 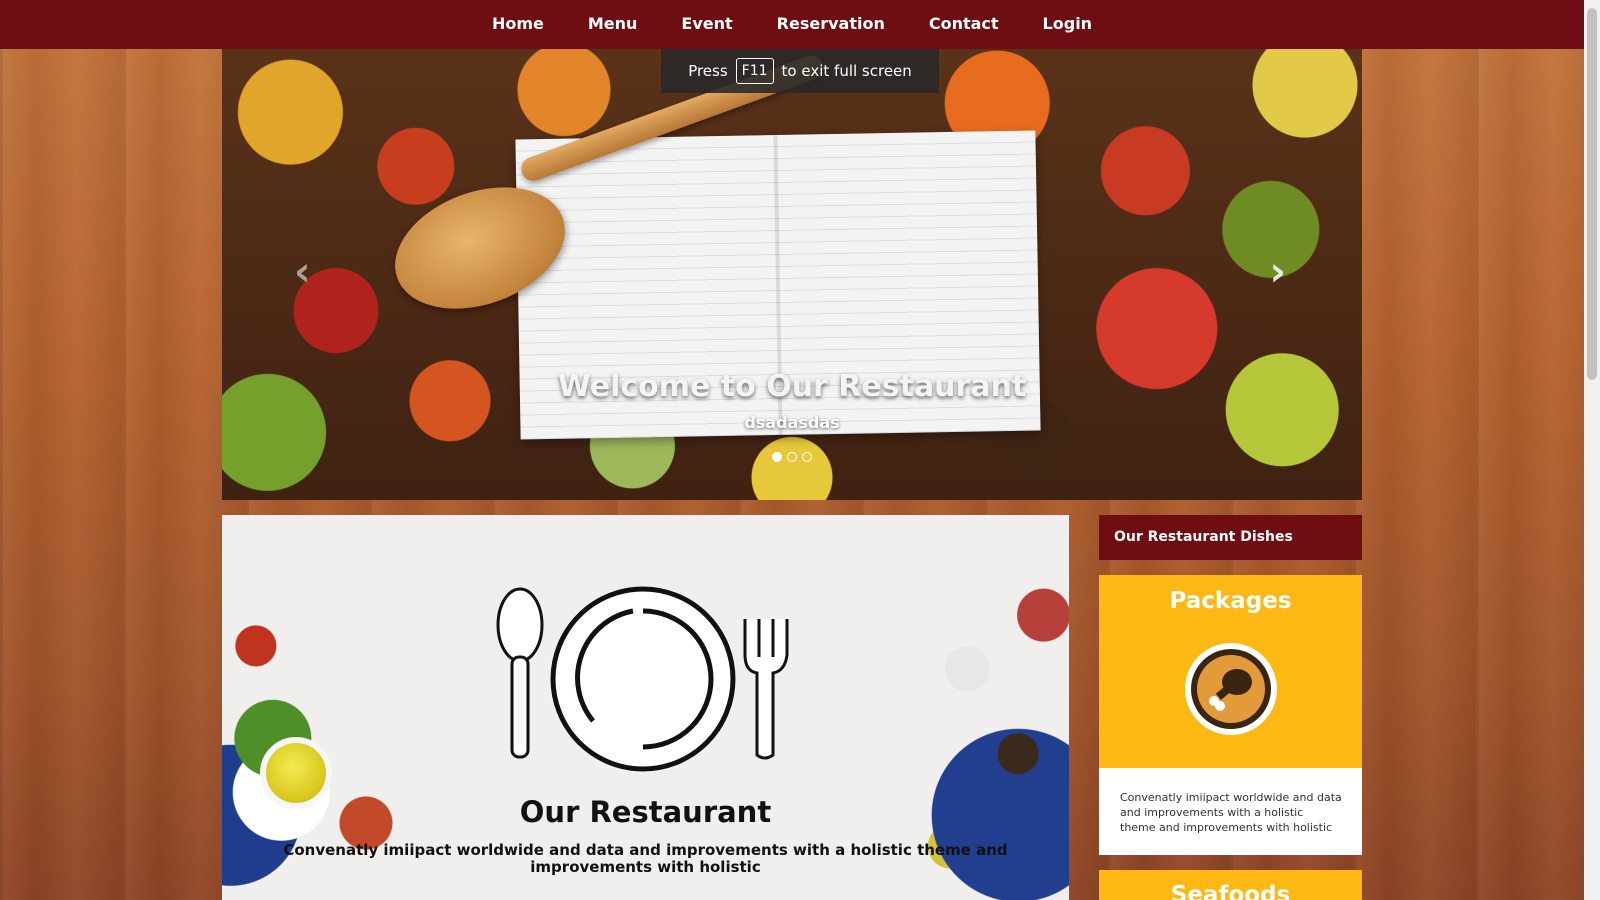 I want to click on fullscreen-notice-suffix: to exit full screen, so click(x=846, y=71).